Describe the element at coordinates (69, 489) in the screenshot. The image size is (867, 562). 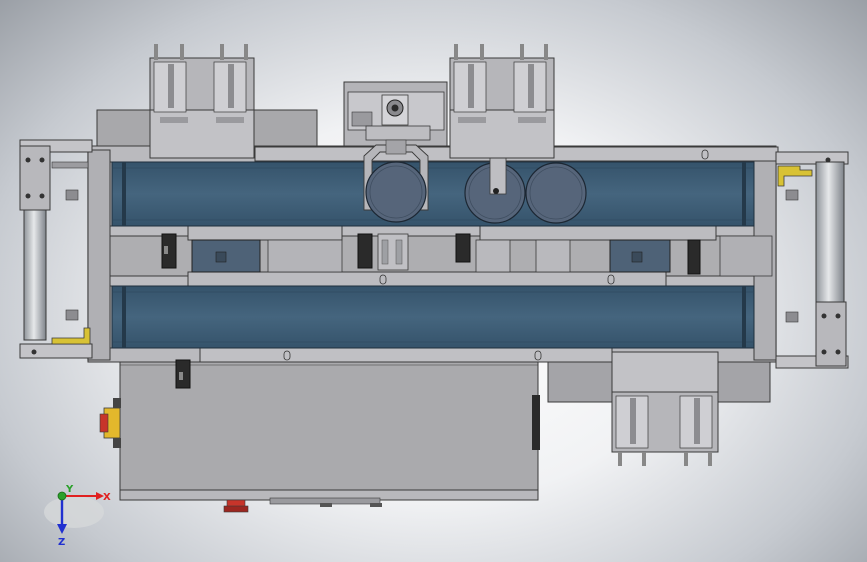
I see `y-axis-label: Y` at that location.